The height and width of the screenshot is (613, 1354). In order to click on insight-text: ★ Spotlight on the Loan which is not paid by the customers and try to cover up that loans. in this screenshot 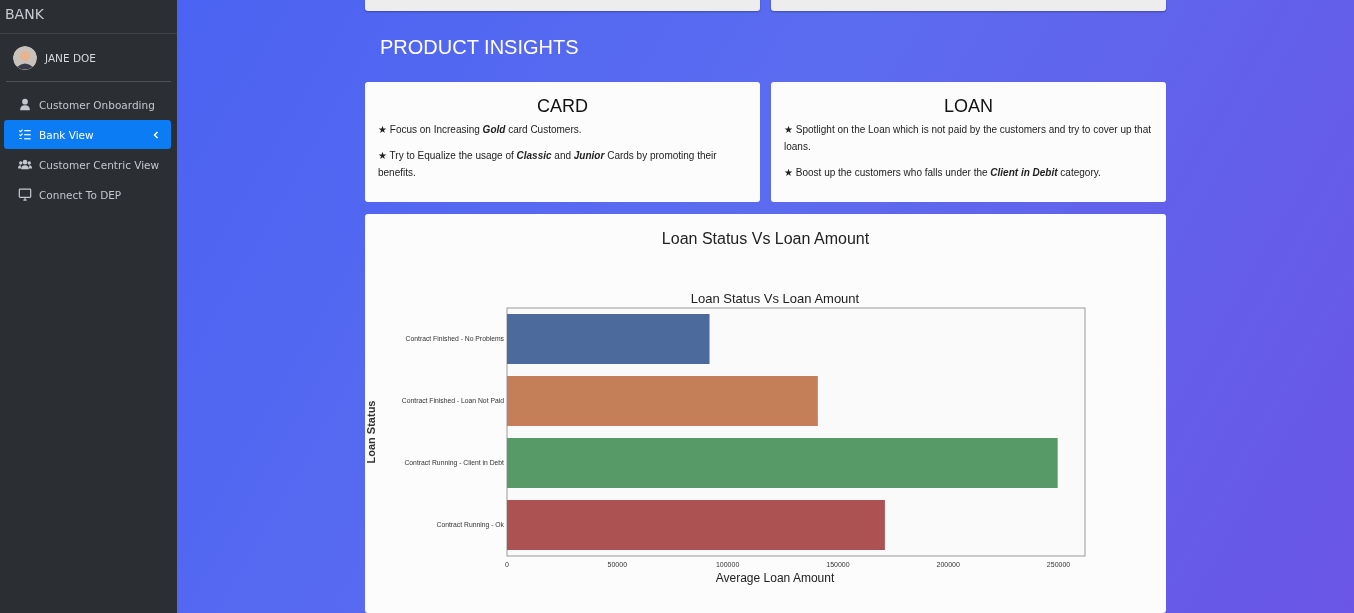, I will do `click(968, 138)`.